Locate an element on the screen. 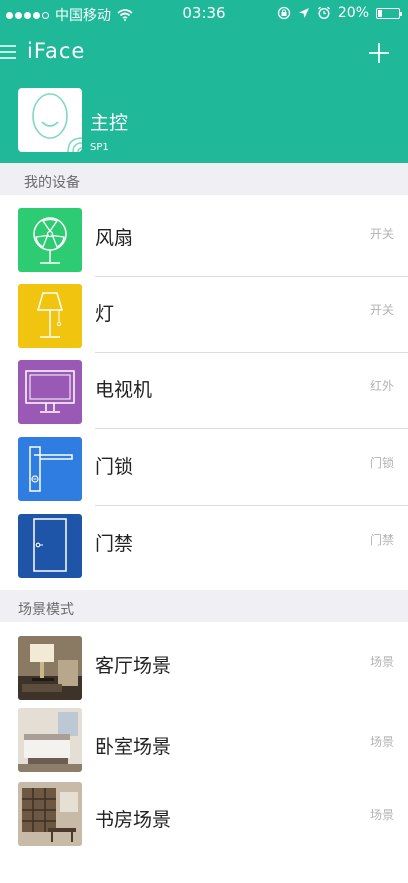  battery-icon is located at coordinates (389, 13).